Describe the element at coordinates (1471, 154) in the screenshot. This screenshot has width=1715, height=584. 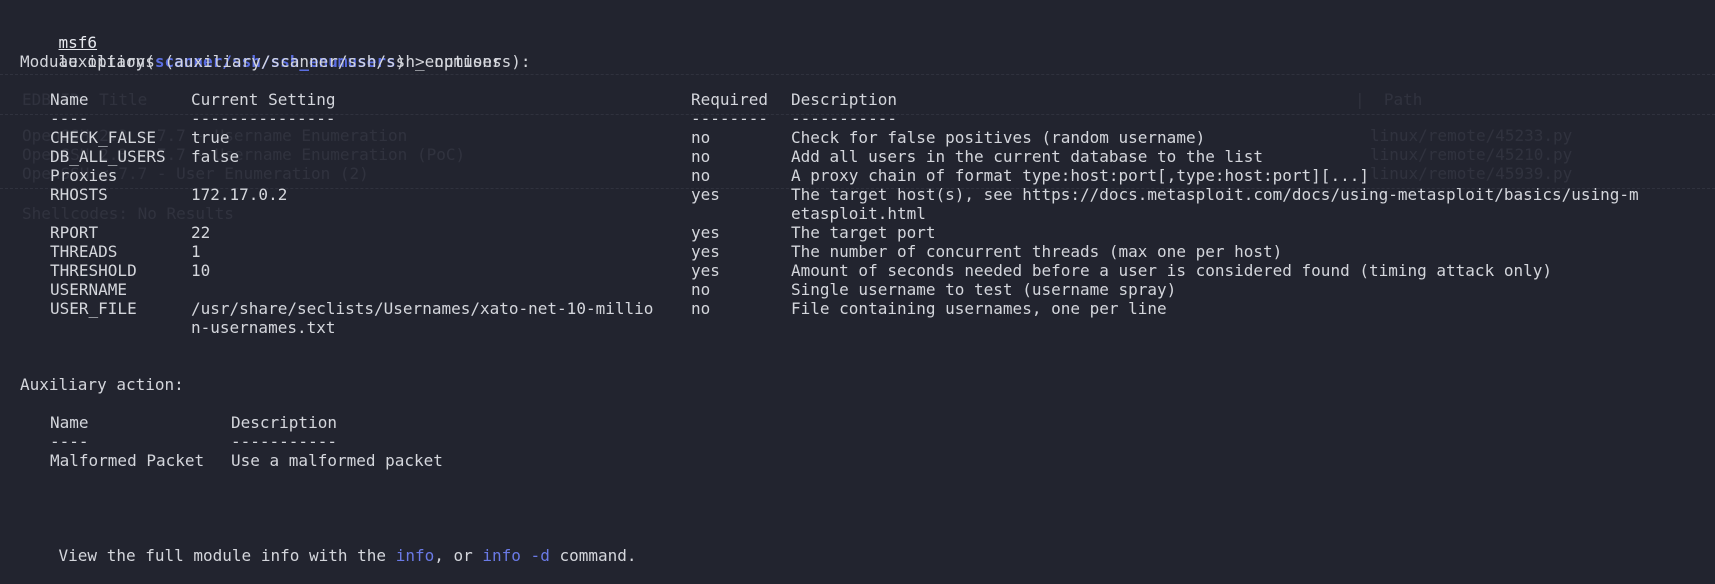
I see `ghost-row-path: linux/remote/45210.py` at that location.